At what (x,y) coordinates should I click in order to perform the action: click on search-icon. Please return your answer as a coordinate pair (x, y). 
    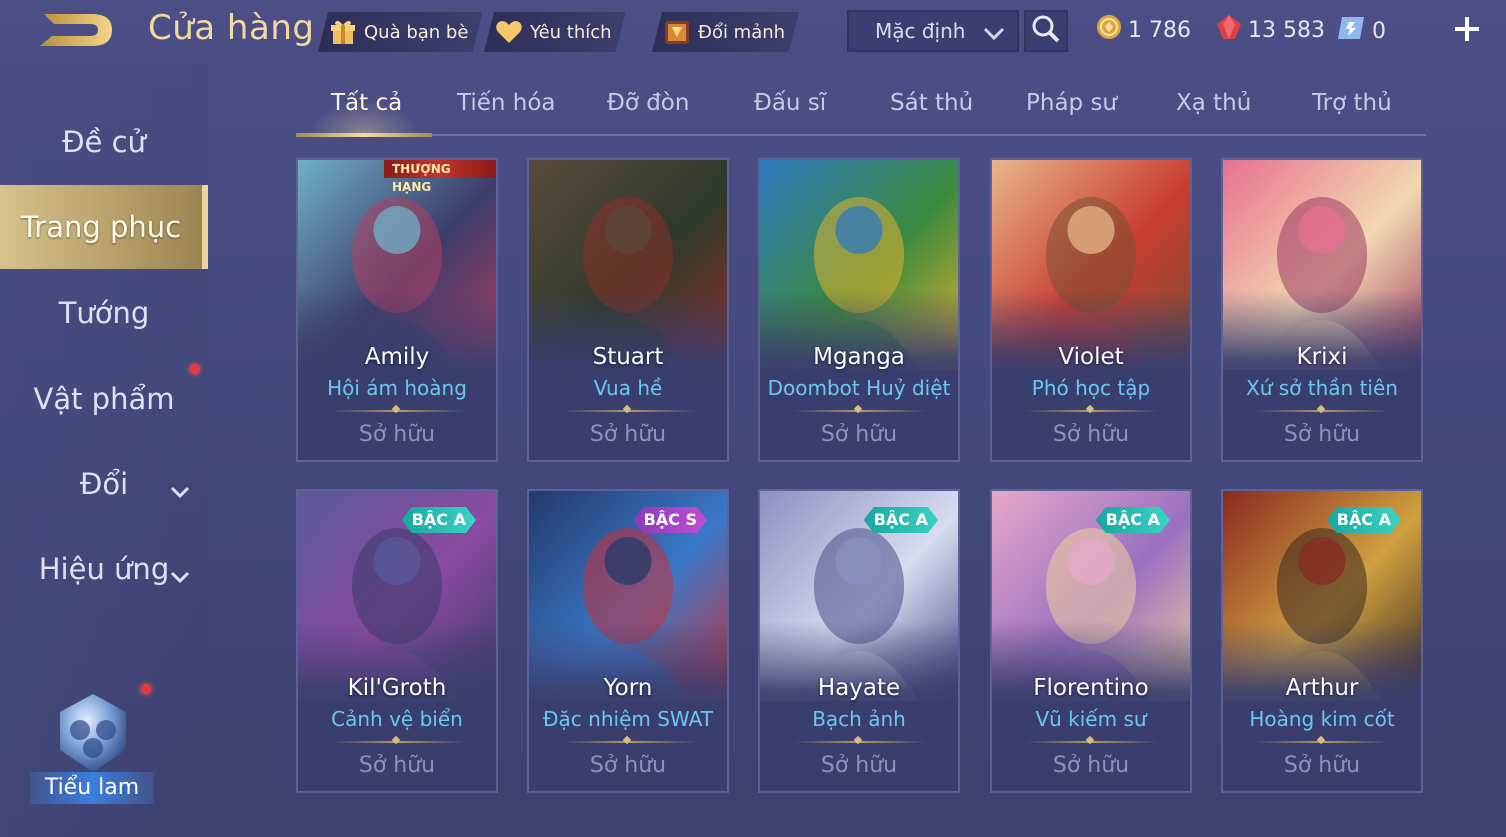
    Looking at the image, I should click on (1046, 31).